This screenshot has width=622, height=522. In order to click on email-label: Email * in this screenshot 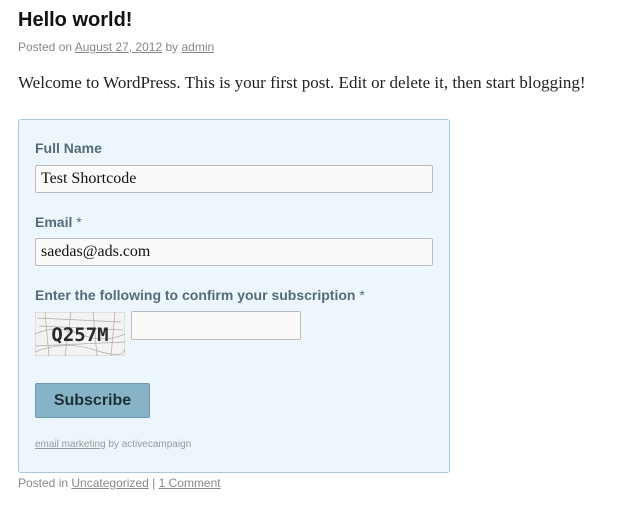, I will do `click(58, 222)`.